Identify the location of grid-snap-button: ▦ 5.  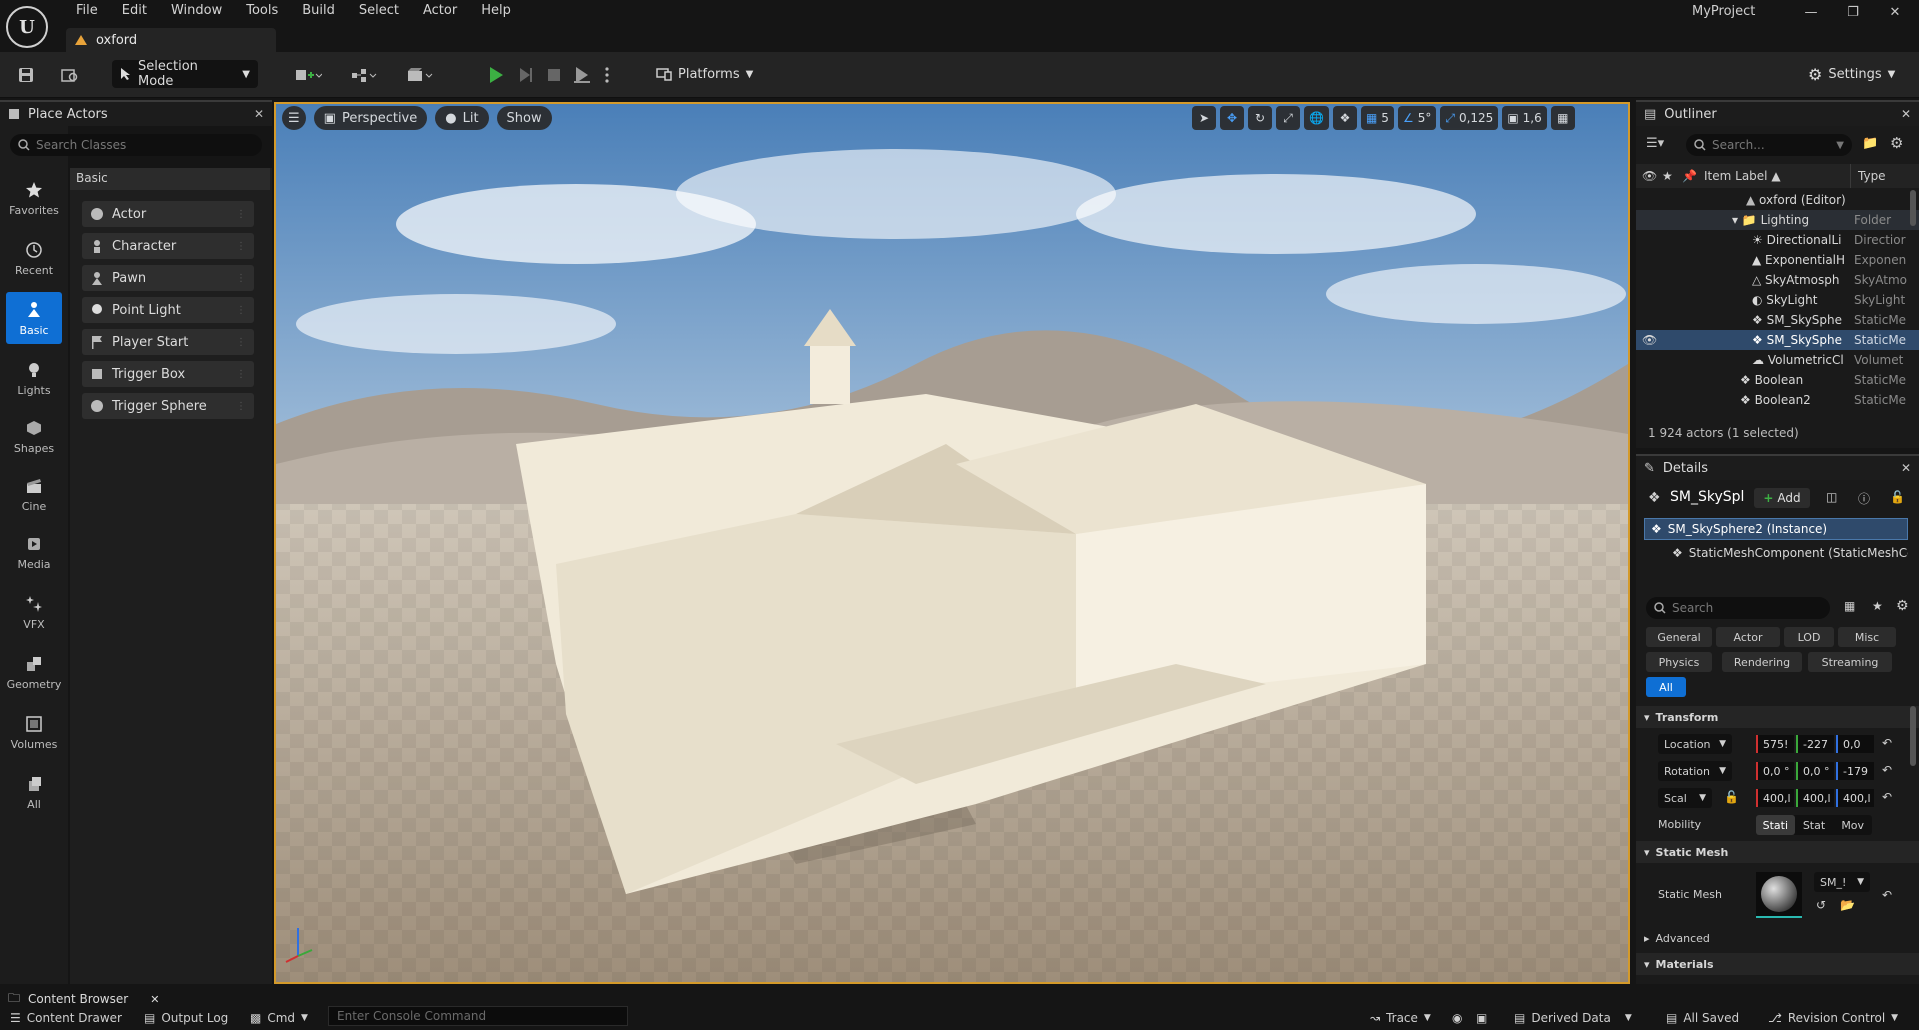
(1377, 118).